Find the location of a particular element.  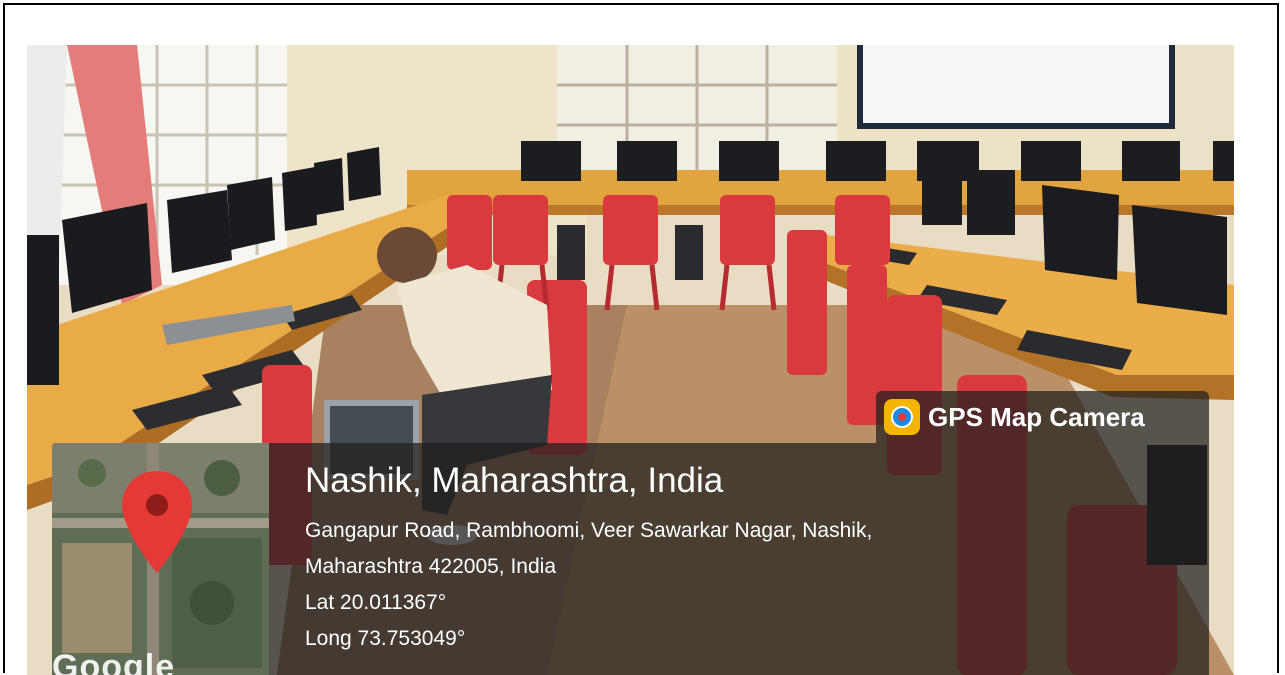

map-watermark: Google is located at coordinates (114, 661).